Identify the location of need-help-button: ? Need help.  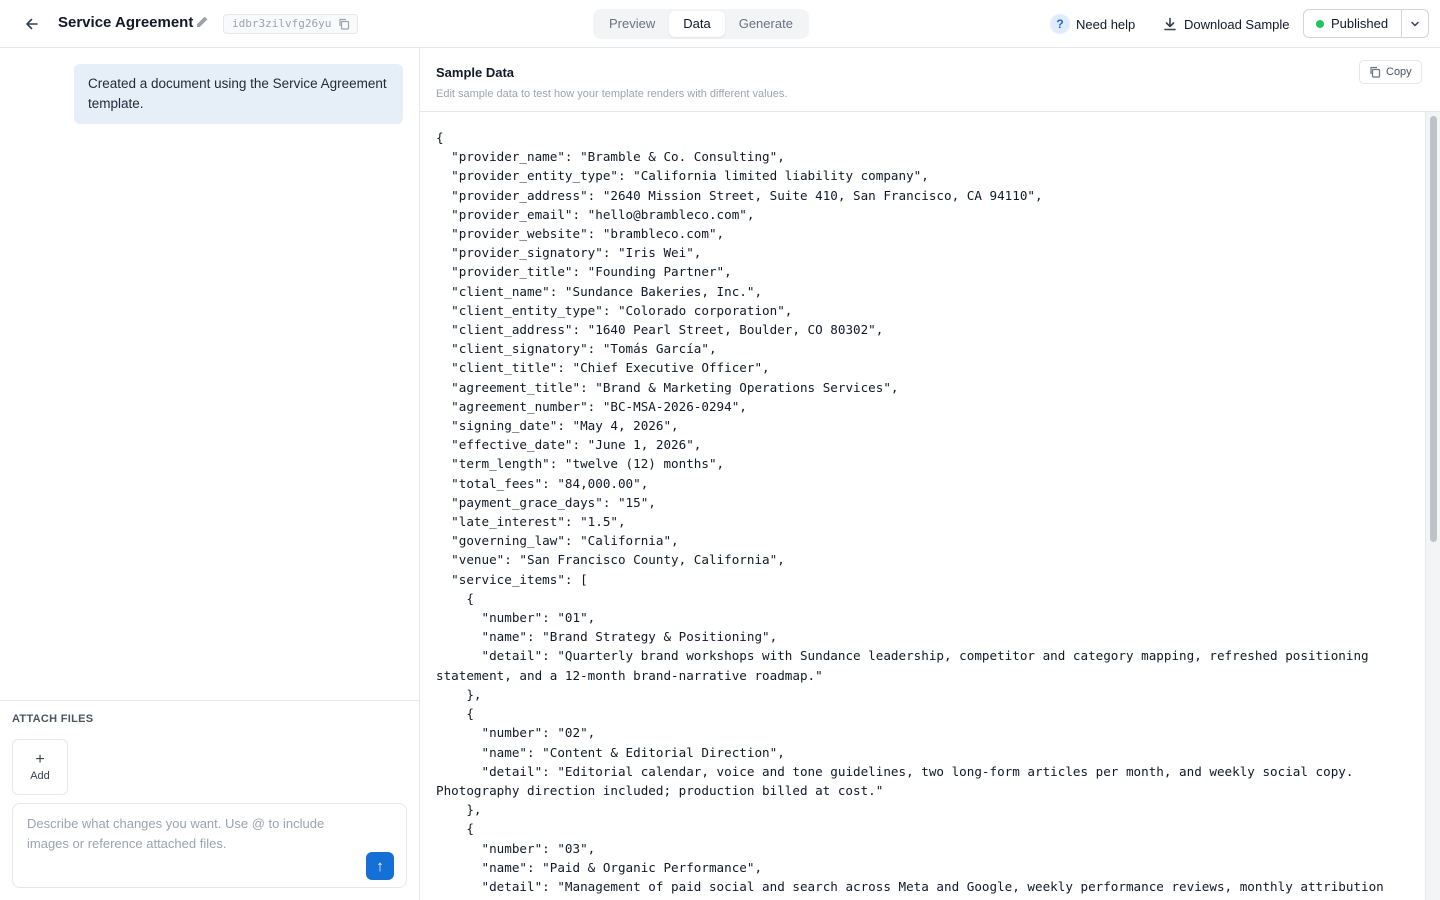
(1092, 24).